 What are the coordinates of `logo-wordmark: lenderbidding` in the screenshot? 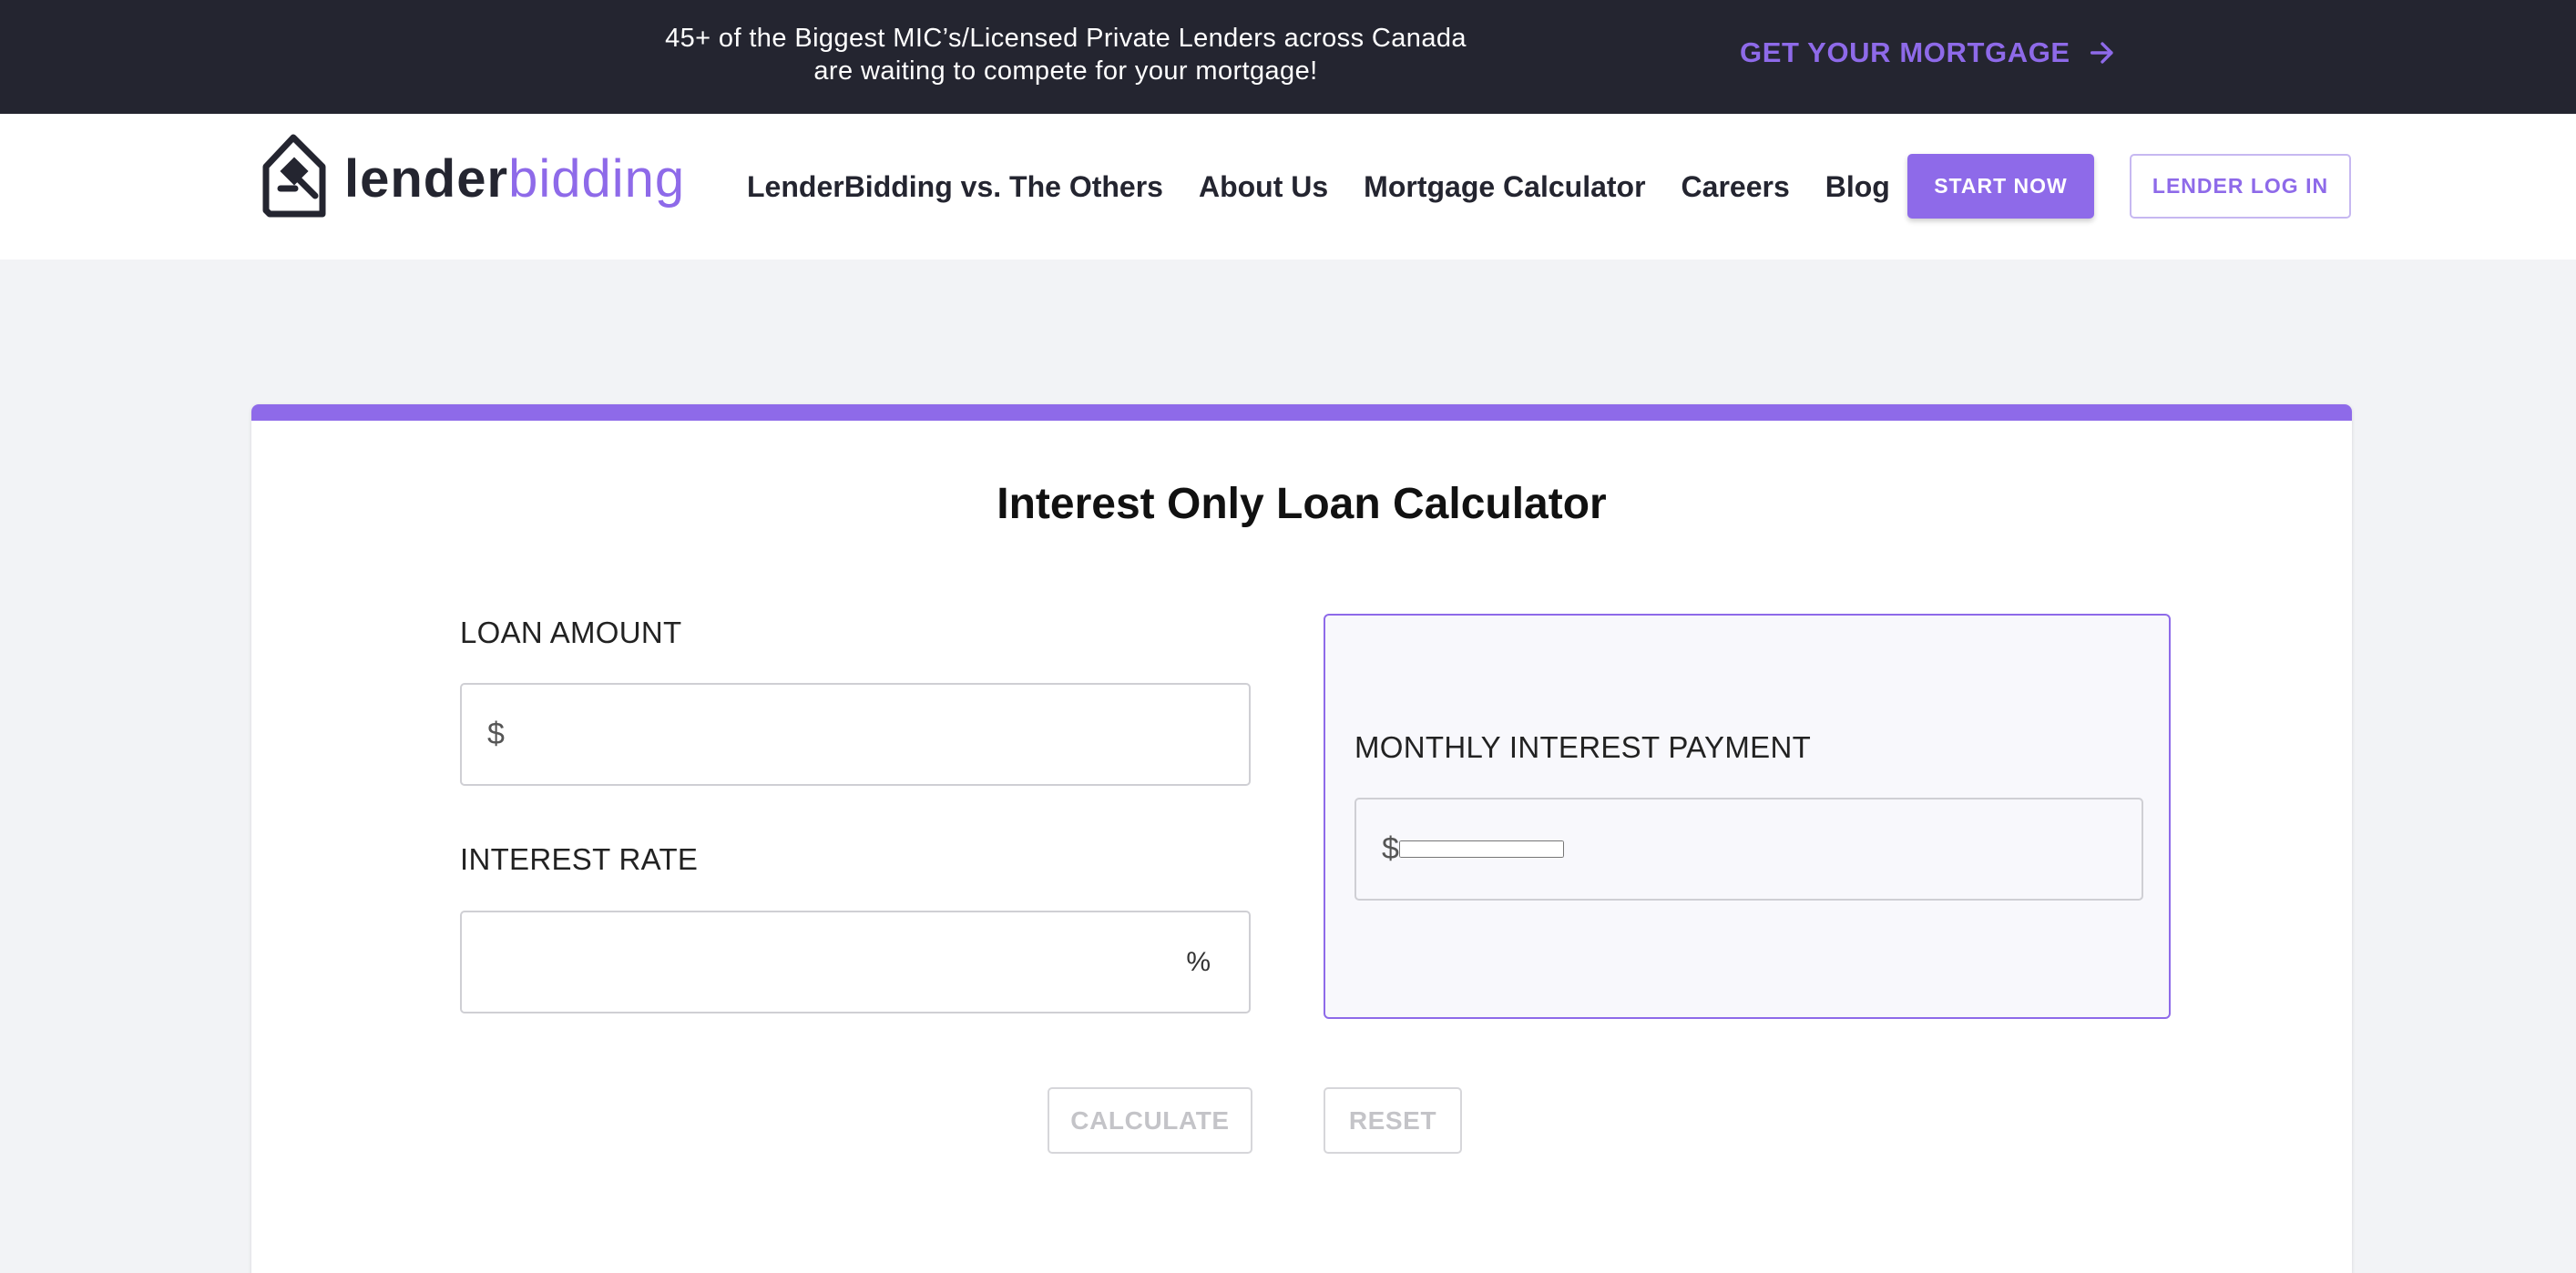 It's located at (514, 176).